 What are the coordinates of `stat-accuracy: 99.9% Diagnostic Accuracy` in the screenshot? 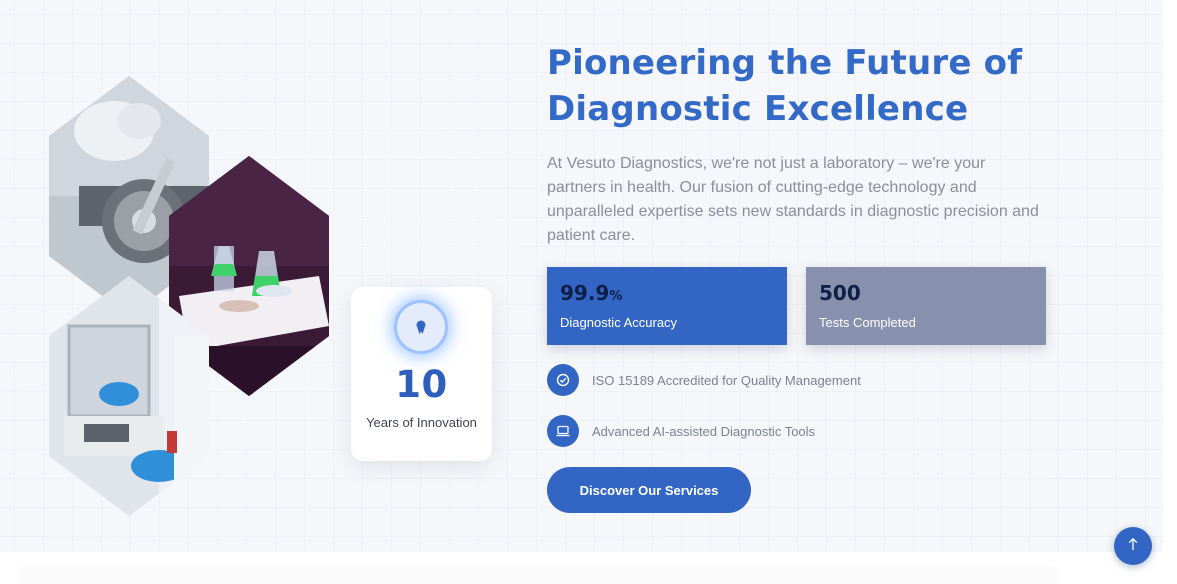 It's located at (667, 306).